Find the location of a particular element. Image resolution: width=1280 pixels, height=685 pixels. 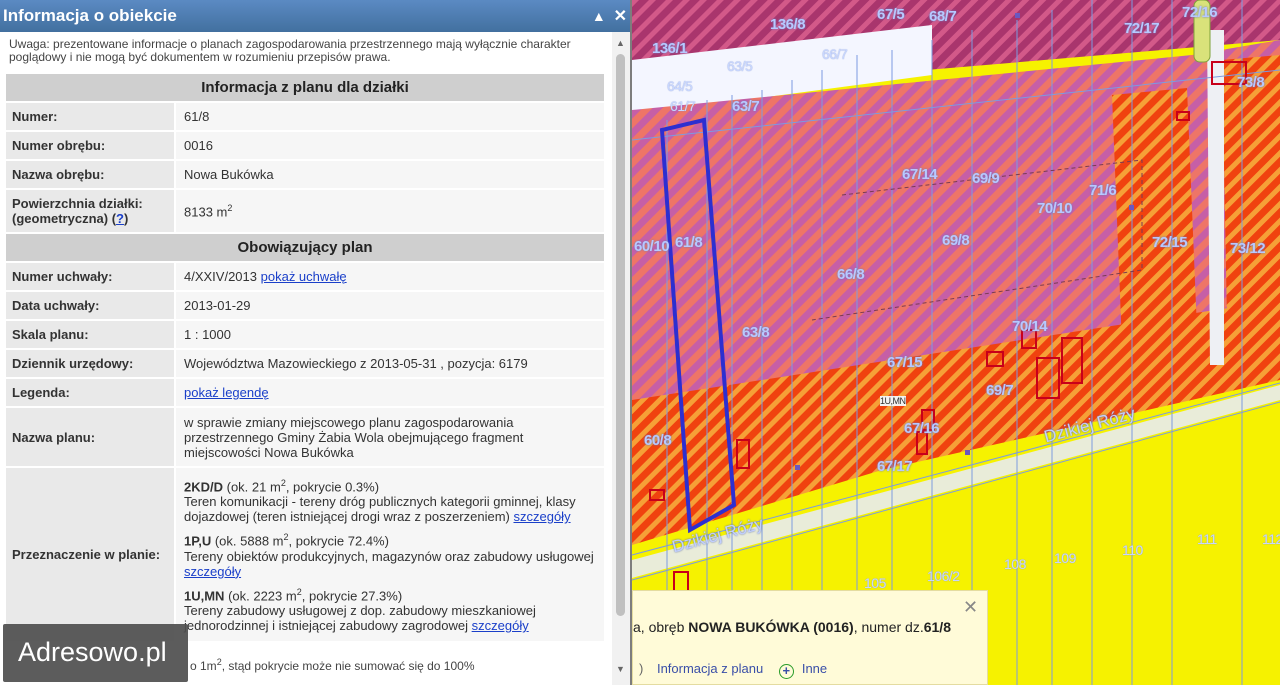

show-resolution-link: pokaż uchwałę is located at coordinates (304, 276).